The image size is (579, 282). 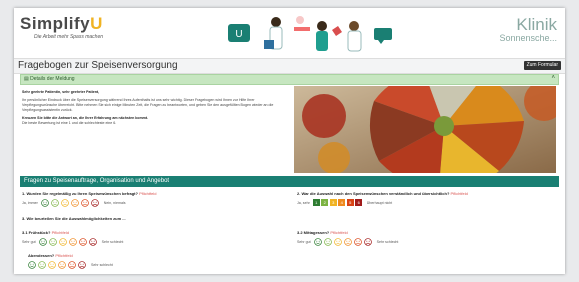 What do you see at coordinates (542, 65) in the screenshot?
I see `to-form-button: Zum Formular` at bounding box center [542, 65].